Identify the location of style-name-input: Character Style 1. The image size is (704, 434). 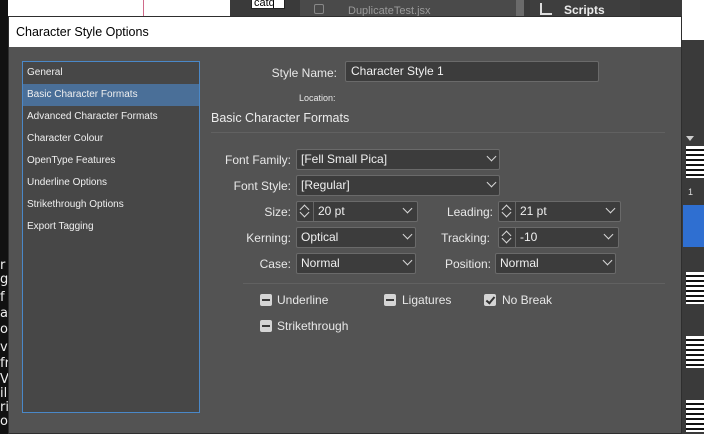
(472, 71).